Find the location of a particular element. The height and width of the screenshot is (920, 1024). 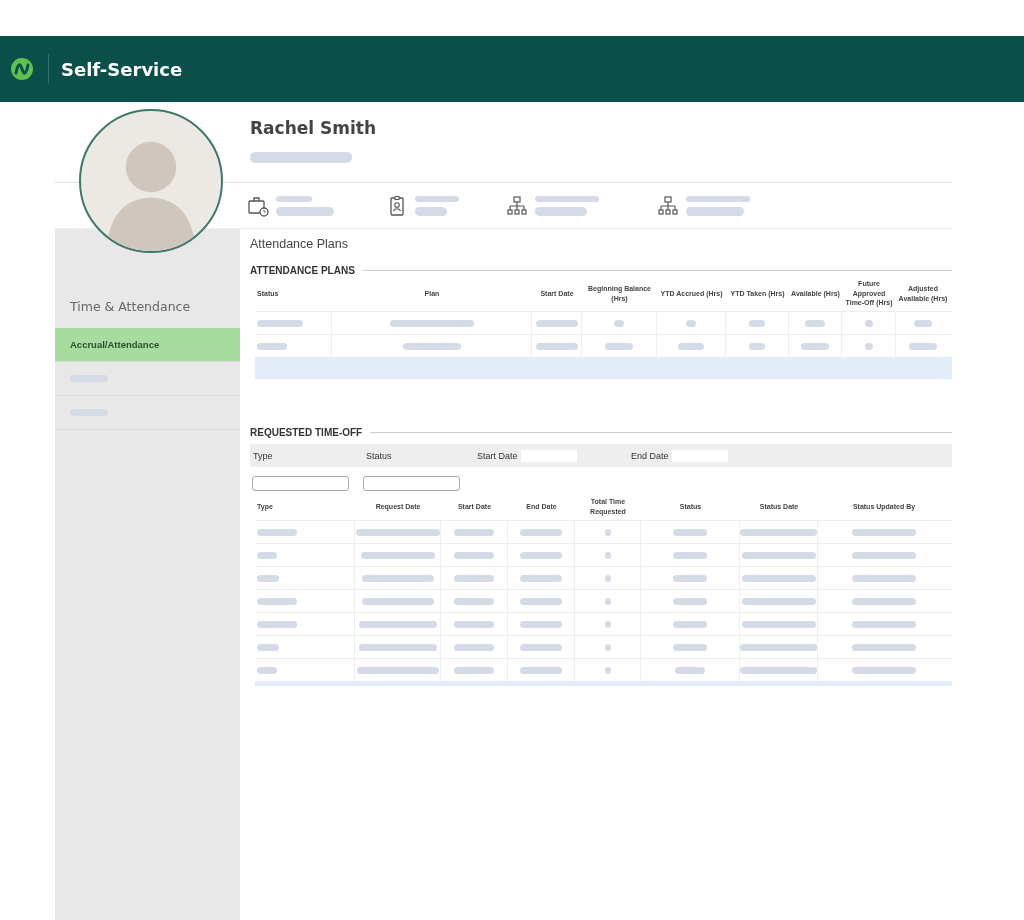

section-title: ATTENDANCE PLANS is located at coordinates (302, 270).